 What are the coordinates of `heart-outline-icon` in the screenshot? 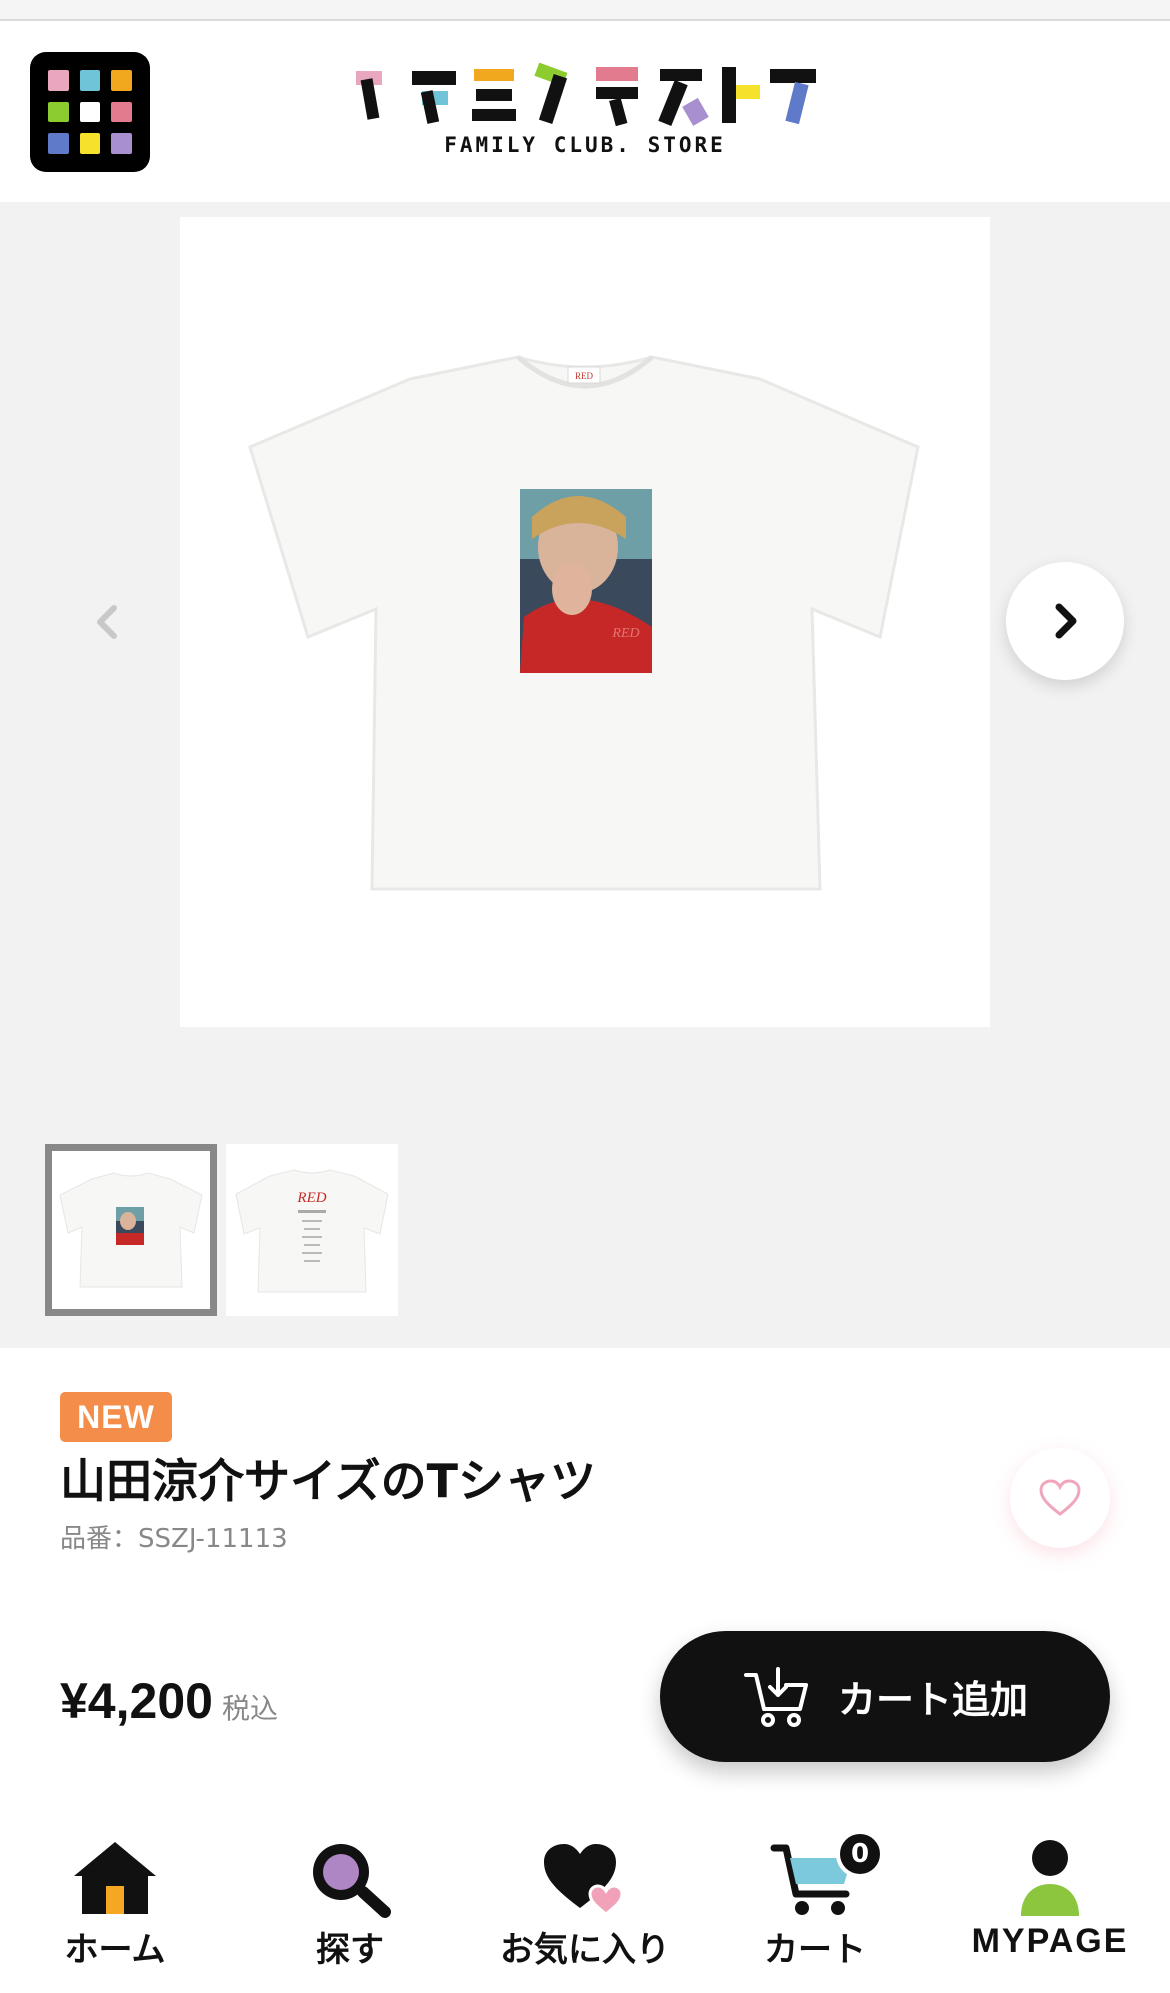 It's located at (1060, 1497).